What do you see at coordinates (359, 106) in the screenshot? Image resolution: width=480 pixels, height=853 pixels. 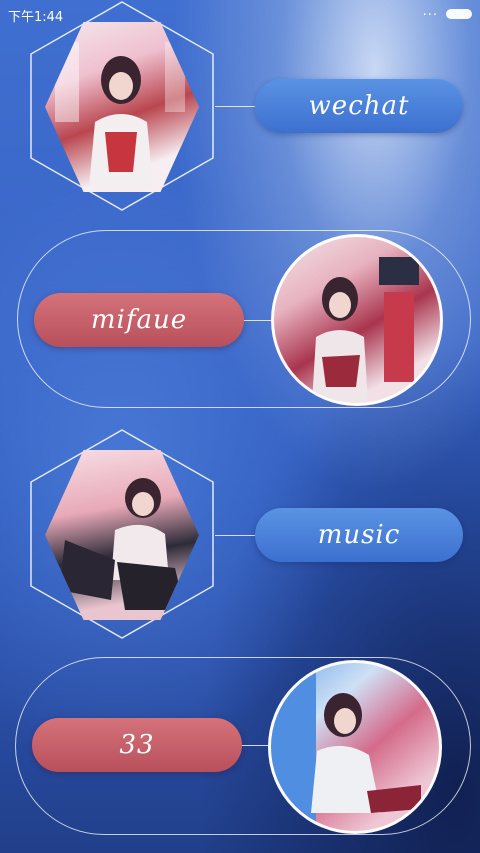 I see `wechat-button: wechat` at bounding box center [359, 106].